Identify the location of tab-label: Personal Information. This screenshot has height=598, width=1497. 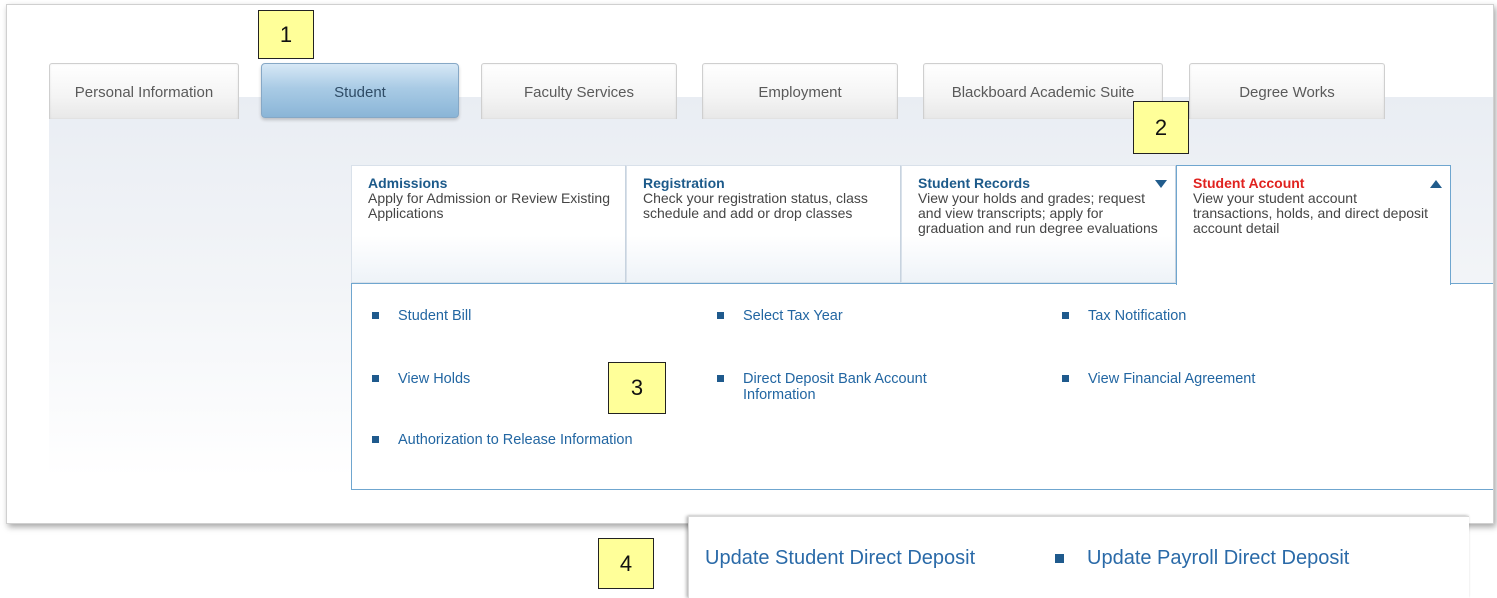
(144, 92).